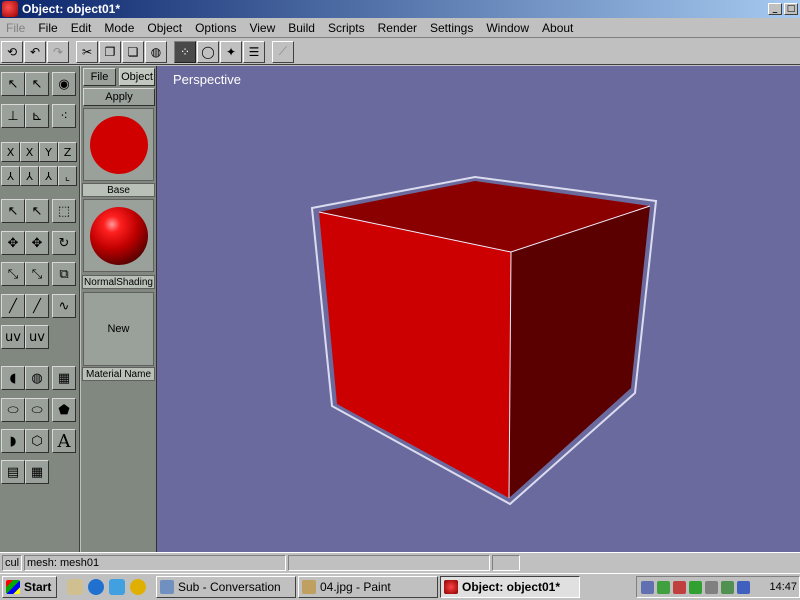  What do you see at coordinates (81, 28) in the screenshot?
I see `menu-edit: Edit` at bounding box center [81, 28].